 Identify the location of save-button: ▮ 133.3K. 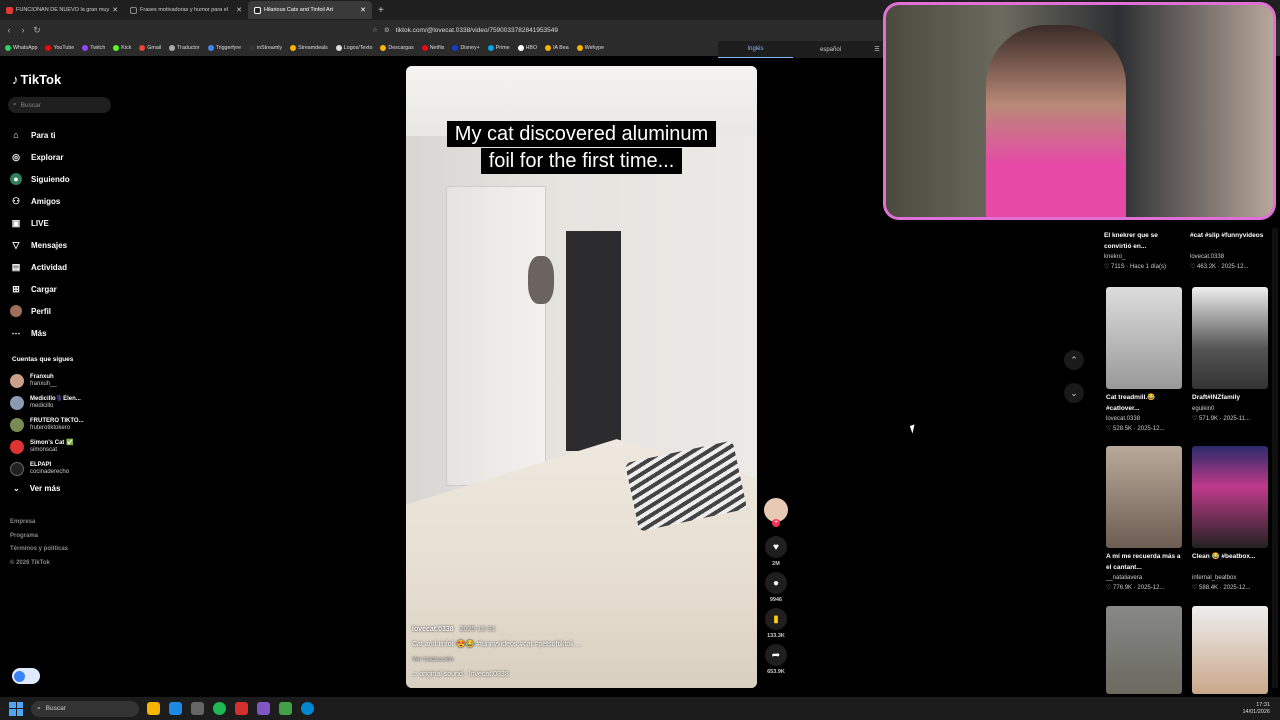
(776, 623).